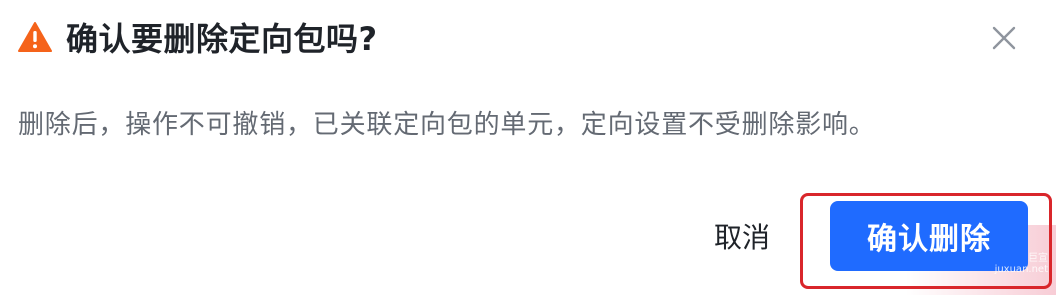 The height and width of the screenshot is (295, 1056). What do you see at coordinates (222, 39) in the screenshot?
I see `dialog-title: 确认要删除定向包吗?` at bounding box center [222, 39].